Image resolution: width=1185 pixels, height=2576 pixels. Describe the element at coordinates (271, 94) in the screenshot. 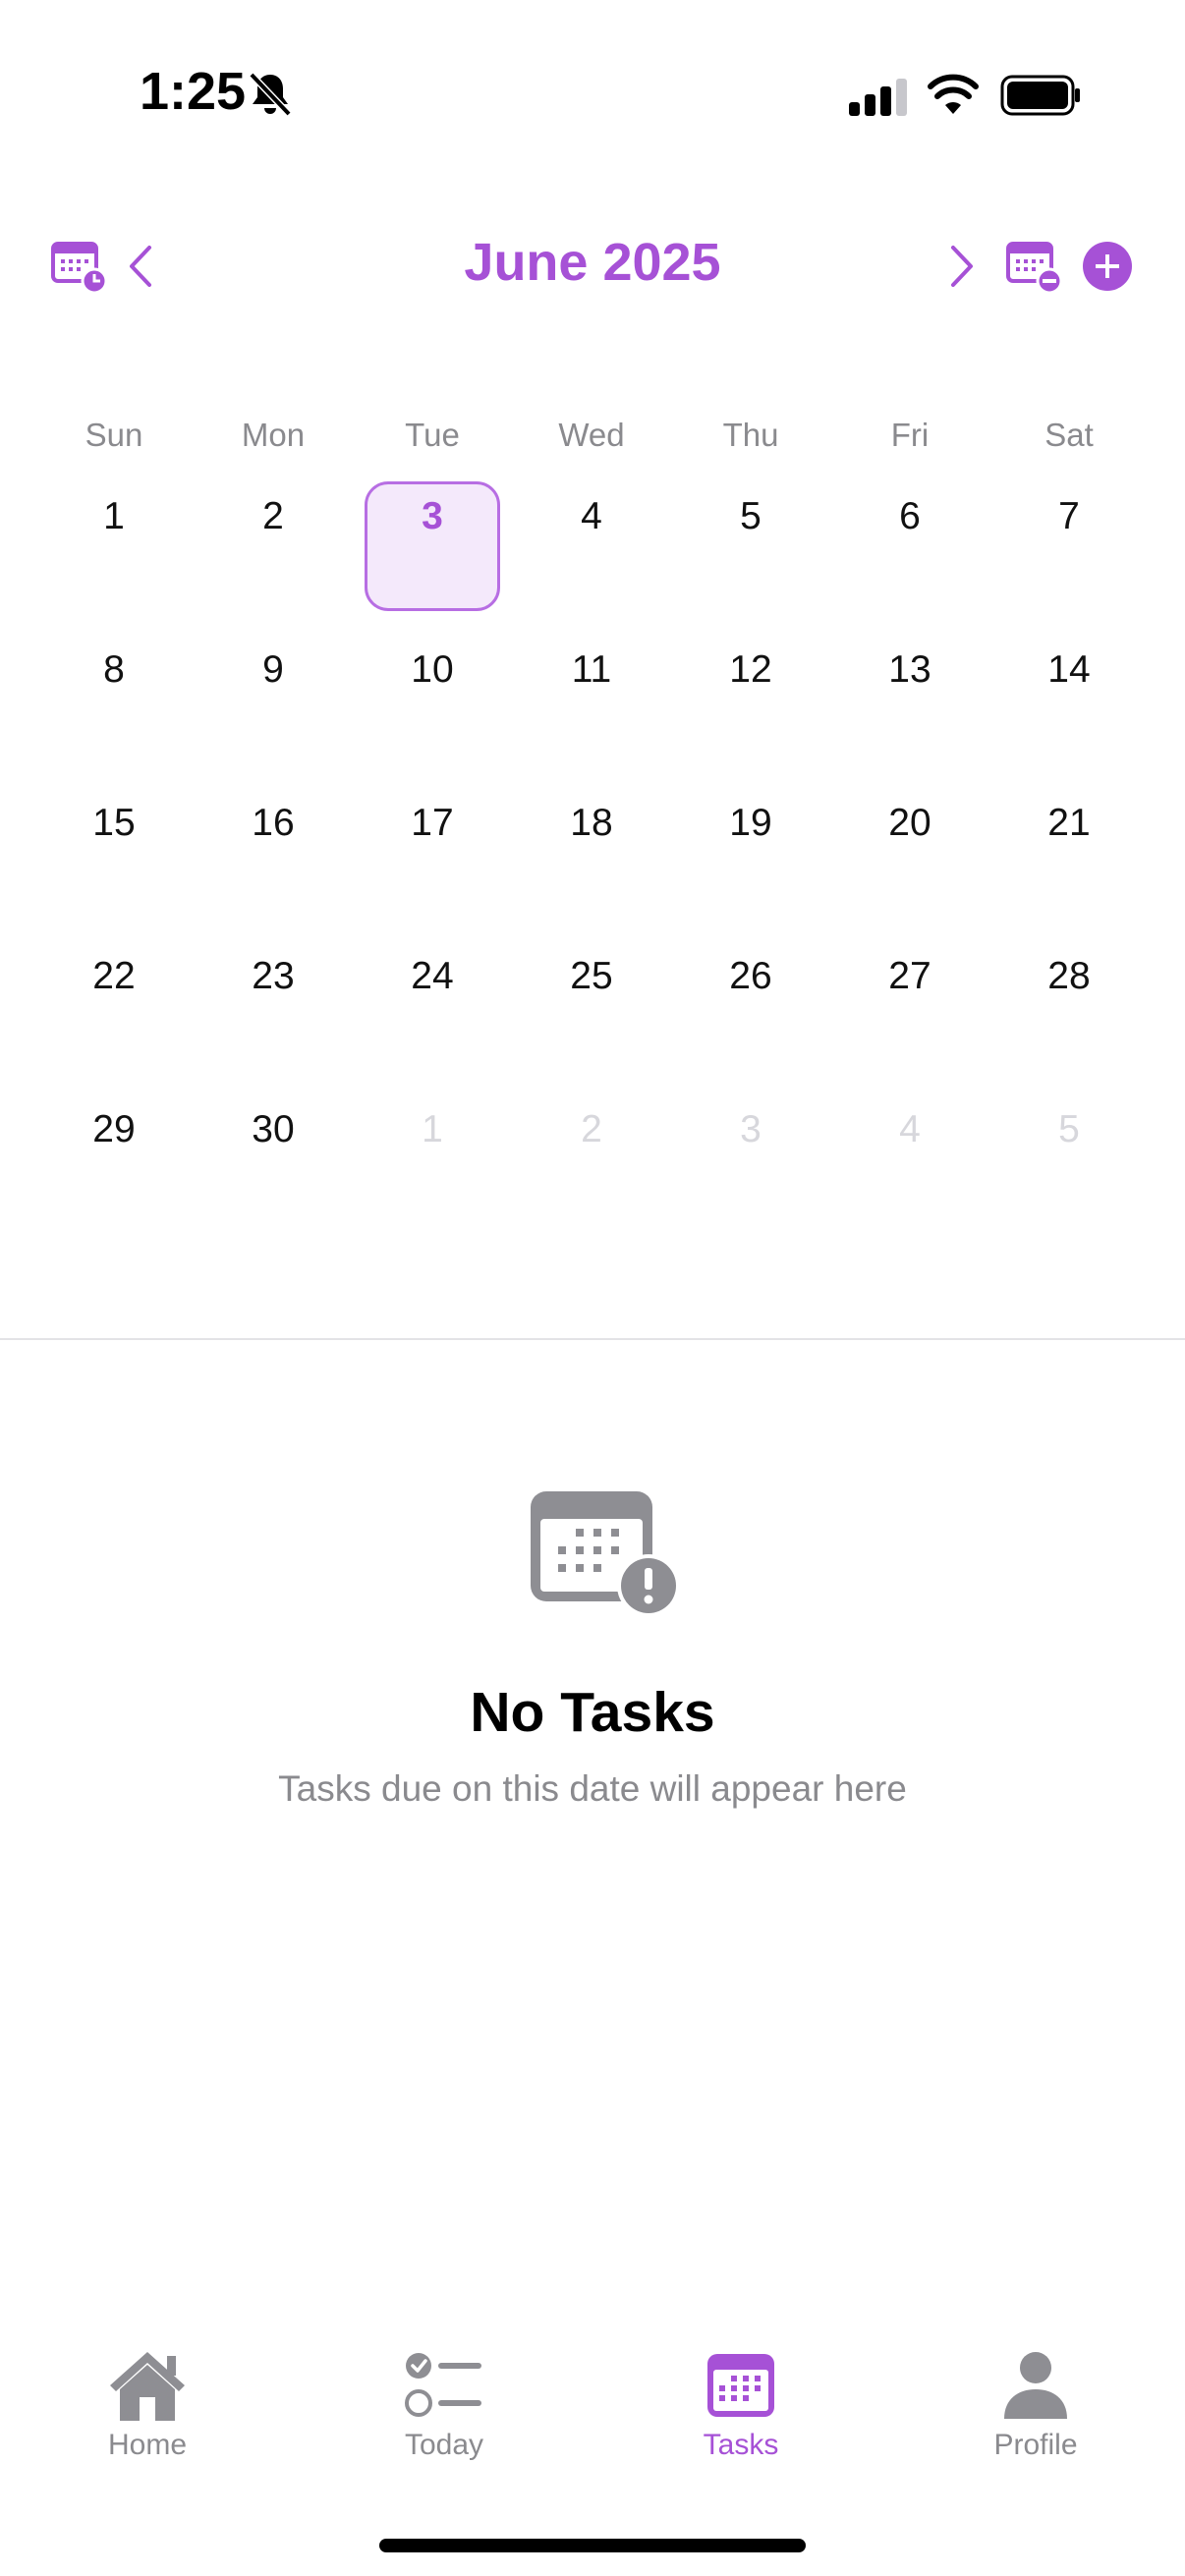

I see `bell-slash-icon` at that location.